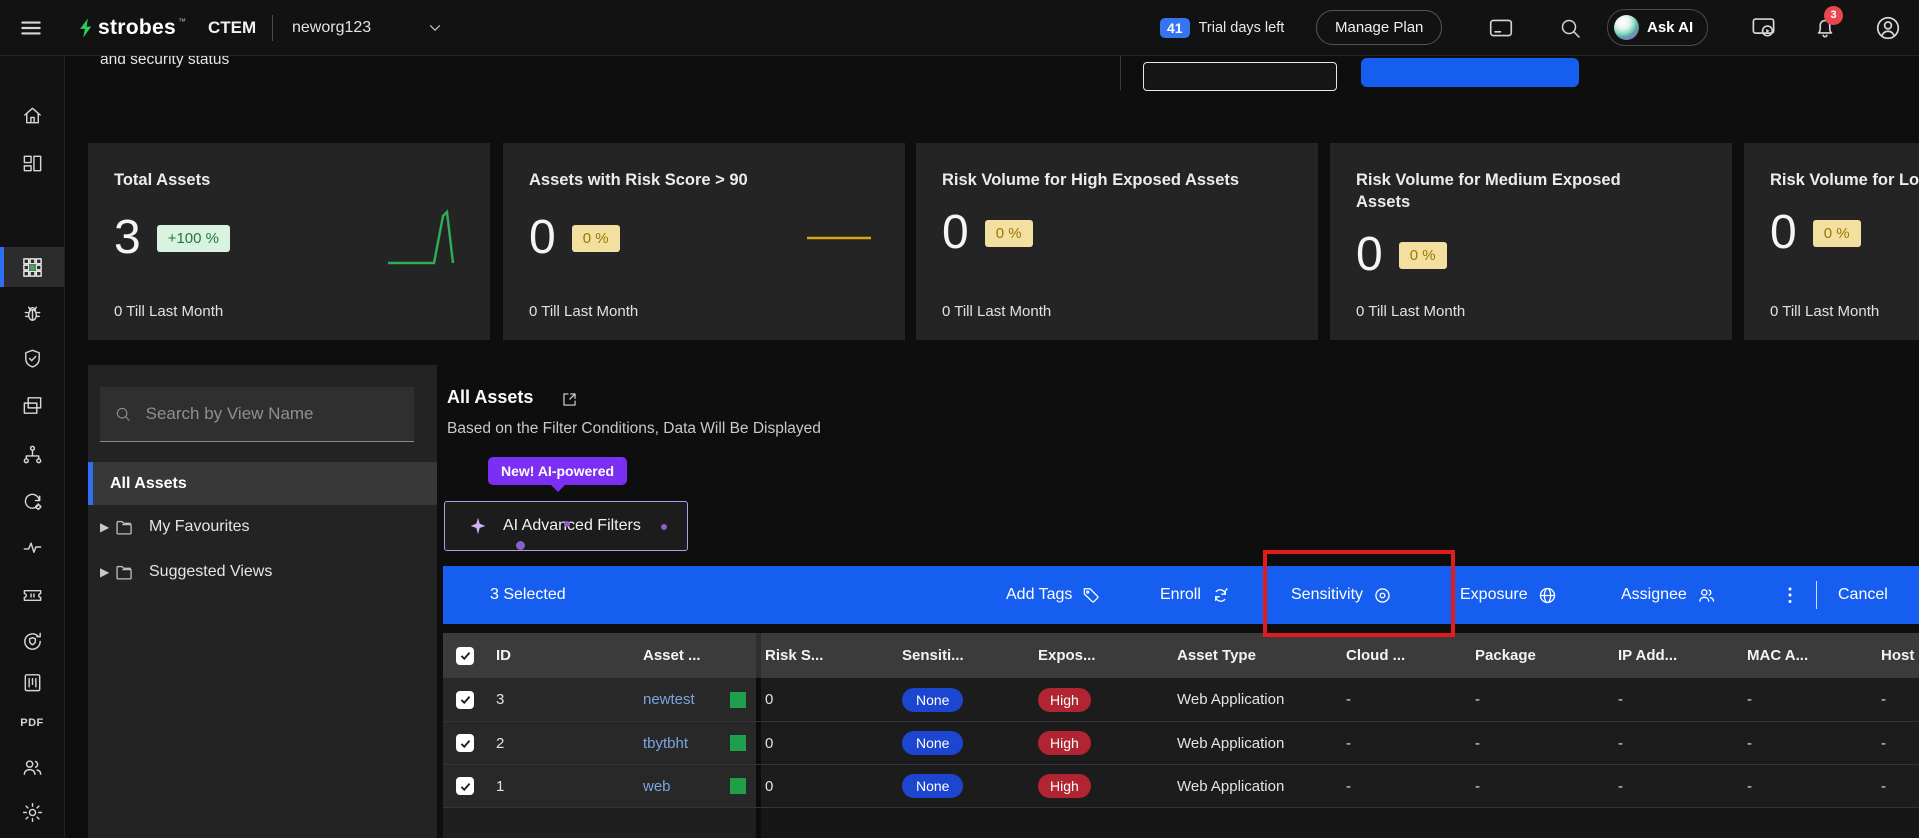  What do you see at coordinates (1342, 595) in the screenshot?
I see `sensitivity-action: Sensitivity` at bounding box center [1342, 595].